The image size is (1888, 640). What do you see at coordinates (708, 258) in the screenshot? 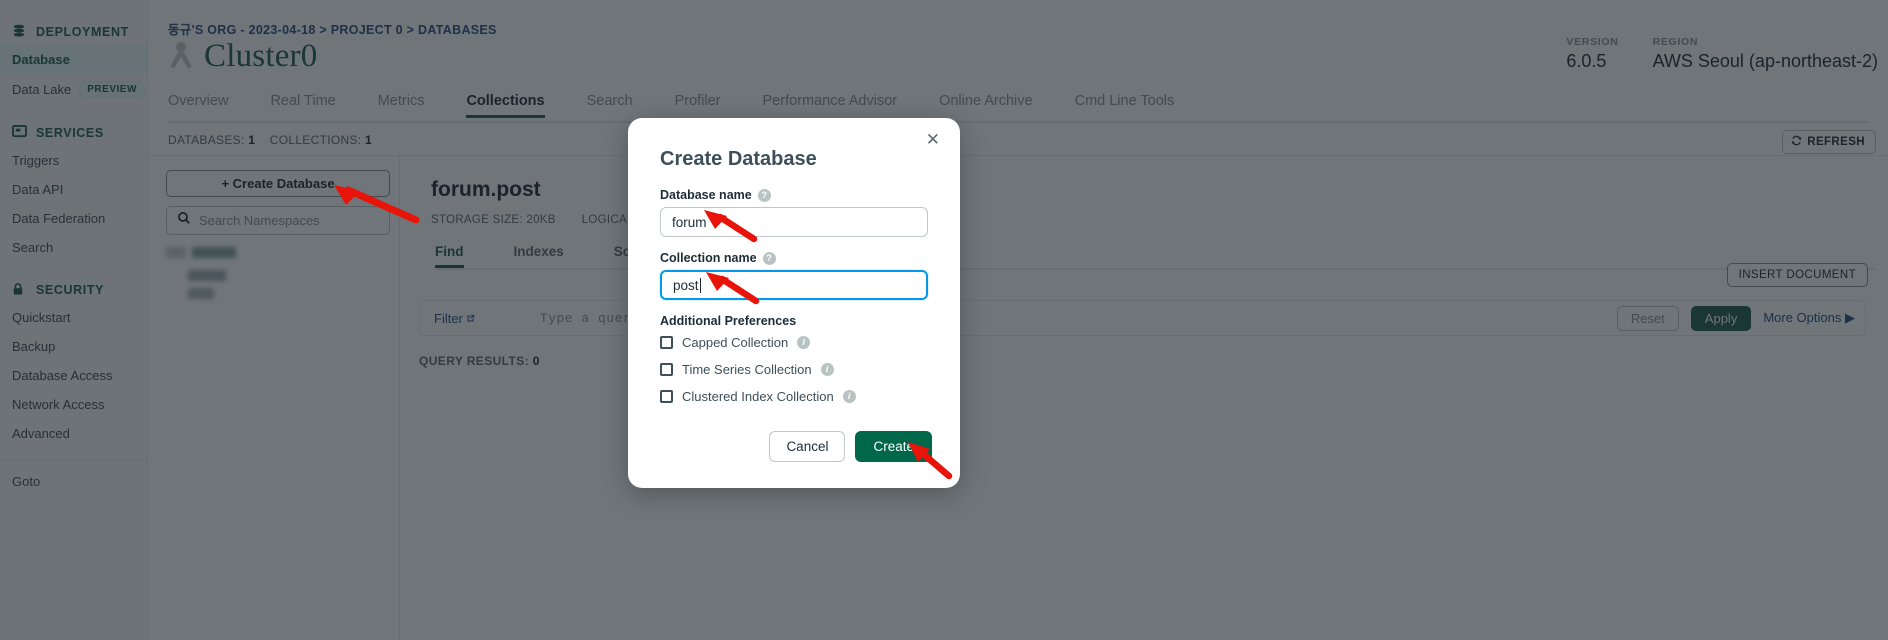
I see `collection-name-label: Collection name` at bounding box center [708, 258].